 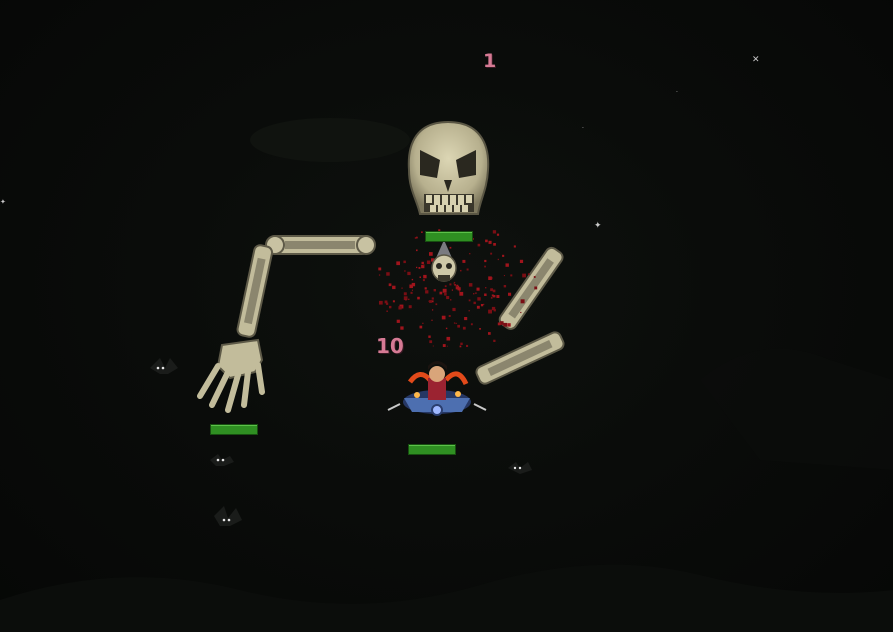 What do you see at coordinates (531, 288) in the screenshot?
I see `bone-upper-right` at bounding box center [531, 288].